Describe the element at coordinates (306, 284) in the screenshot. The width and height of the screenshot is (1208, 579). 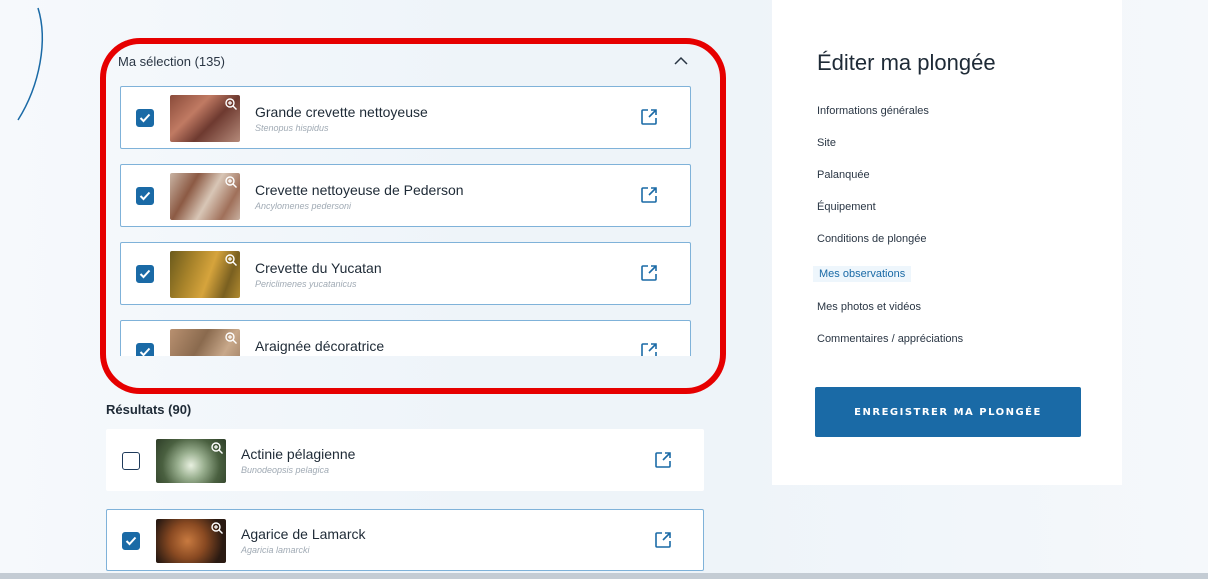
I see `species-latin-name: Periclimenes yucatanicus` at that location.